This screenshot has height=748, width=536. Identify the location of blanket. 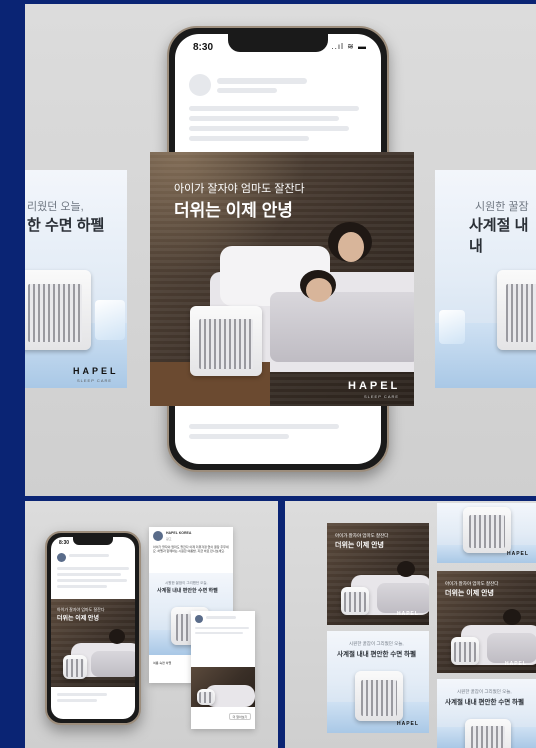
(342, 327).